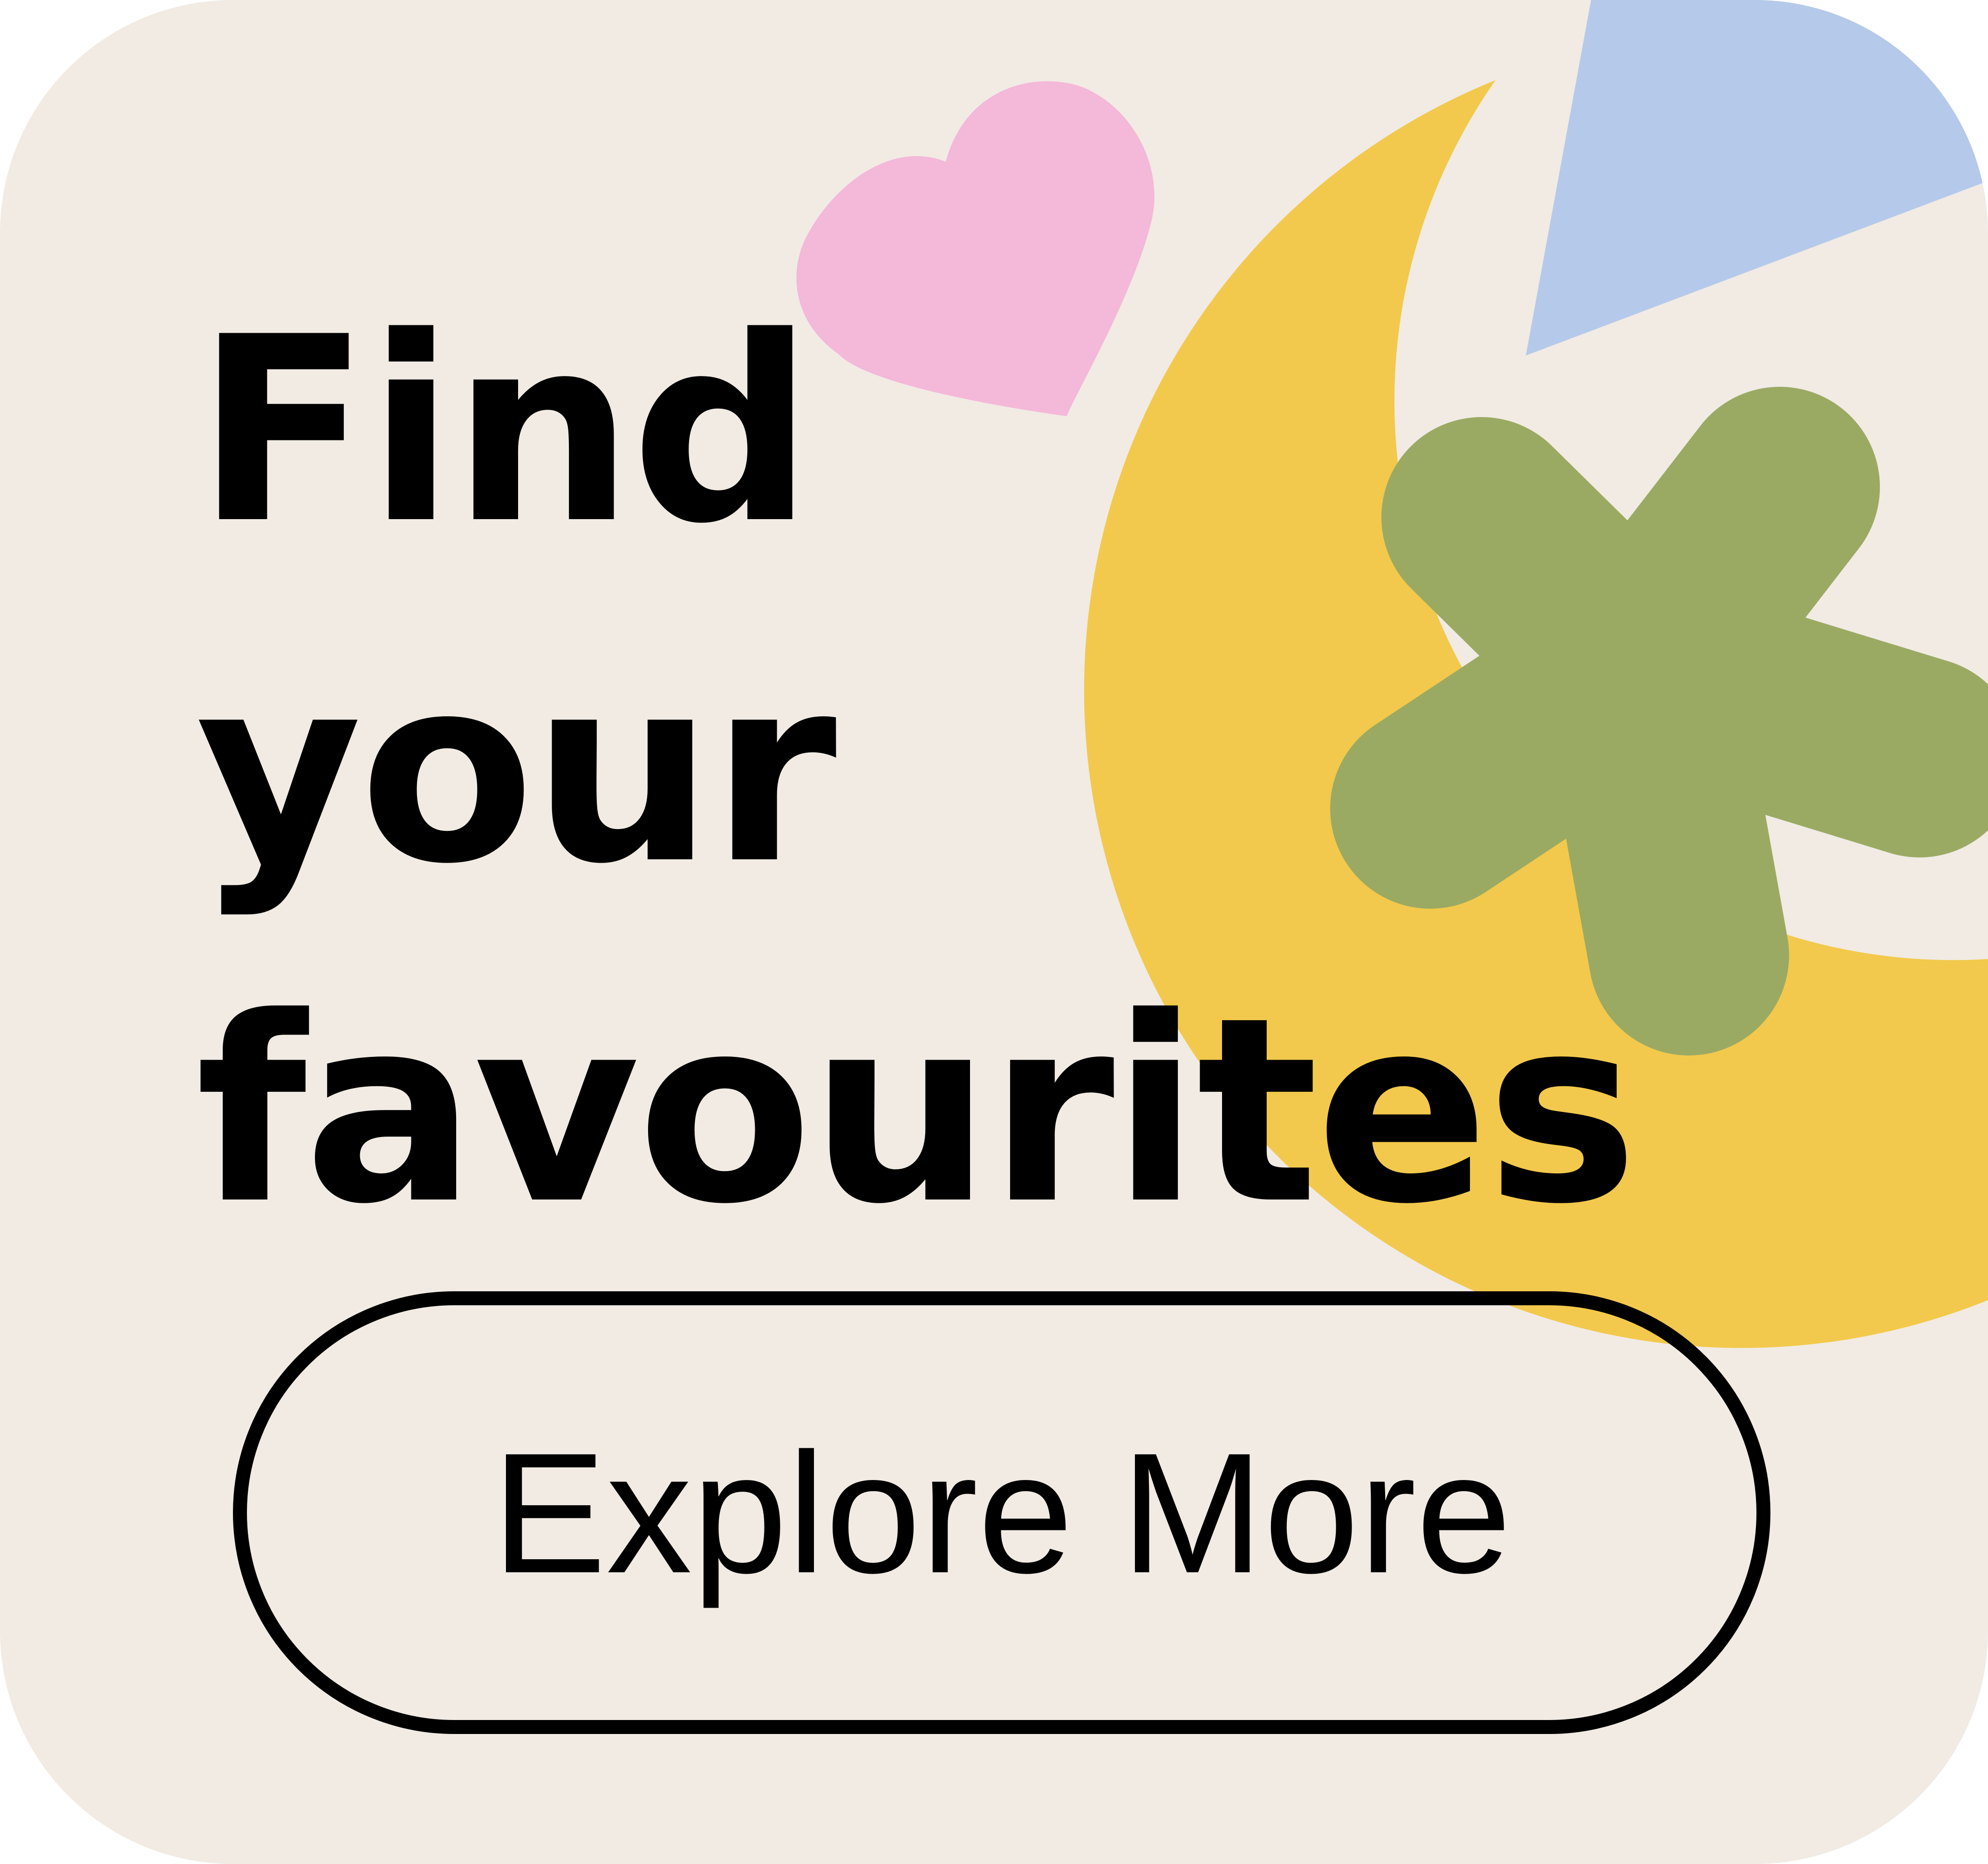 The image size is (1988, 1864). Describe the element at coordinates (505, 431) in the screenshot. I see `headline-line-1: Find` at that location.